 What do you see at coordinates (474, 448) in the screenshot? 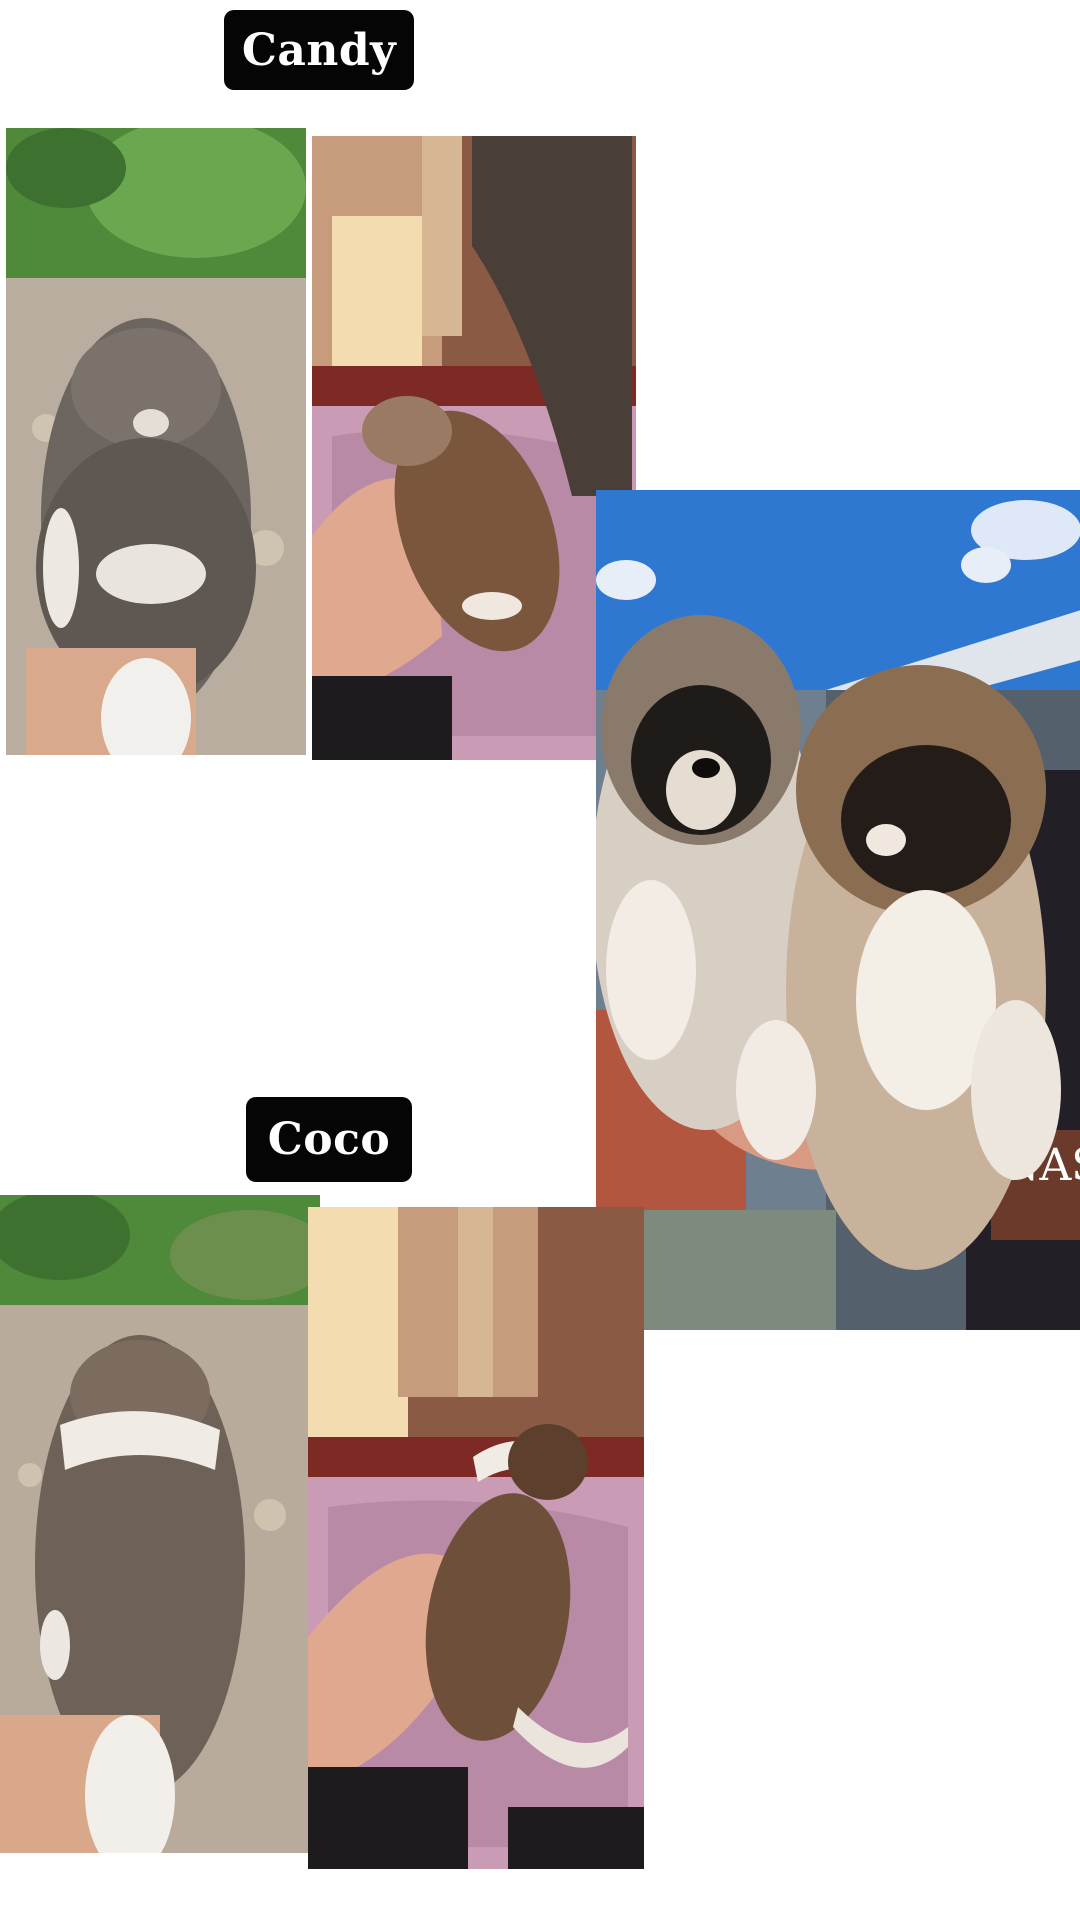
I see `photo-candy-hand` at bounding box center [474, 448].